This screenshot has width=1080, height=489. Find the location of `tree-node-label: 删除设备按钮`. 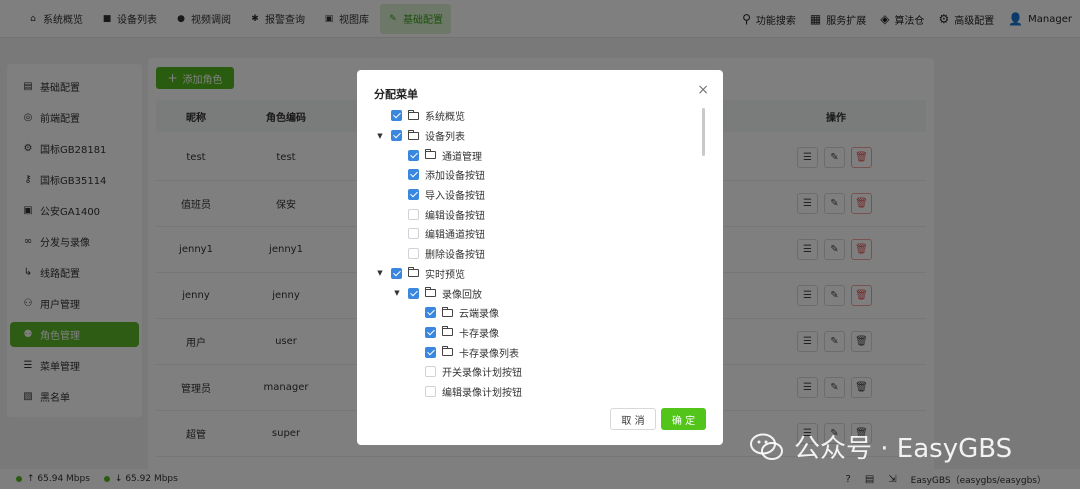

tree-node-label: 删除设备按钮 is located at coordinates (455, 256).